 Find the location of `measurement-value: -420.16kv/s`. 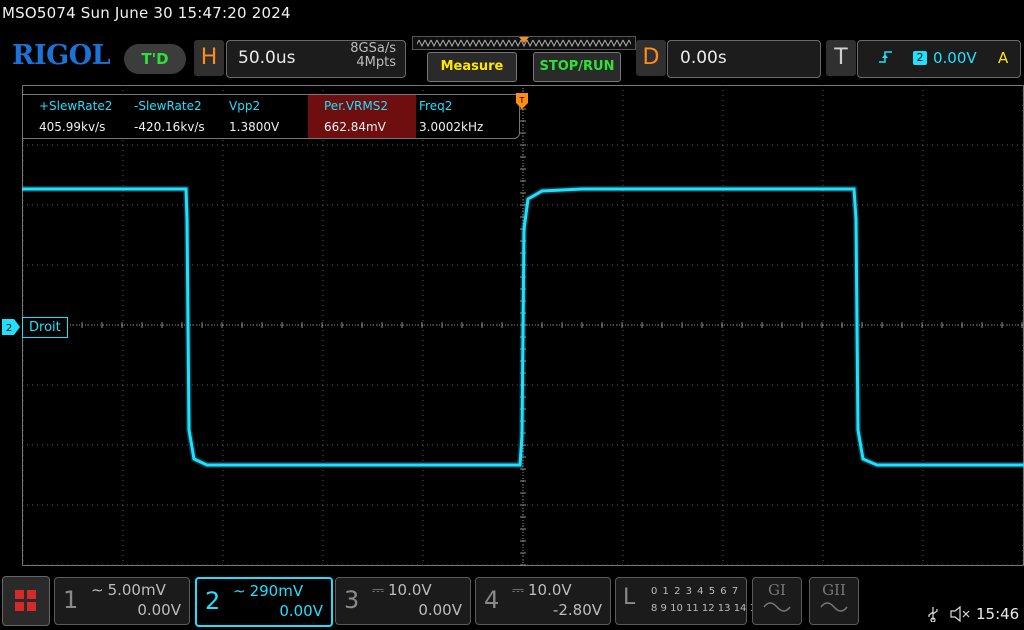

measurement-value: -420.16kv/s is located at coordinates (169, 127).